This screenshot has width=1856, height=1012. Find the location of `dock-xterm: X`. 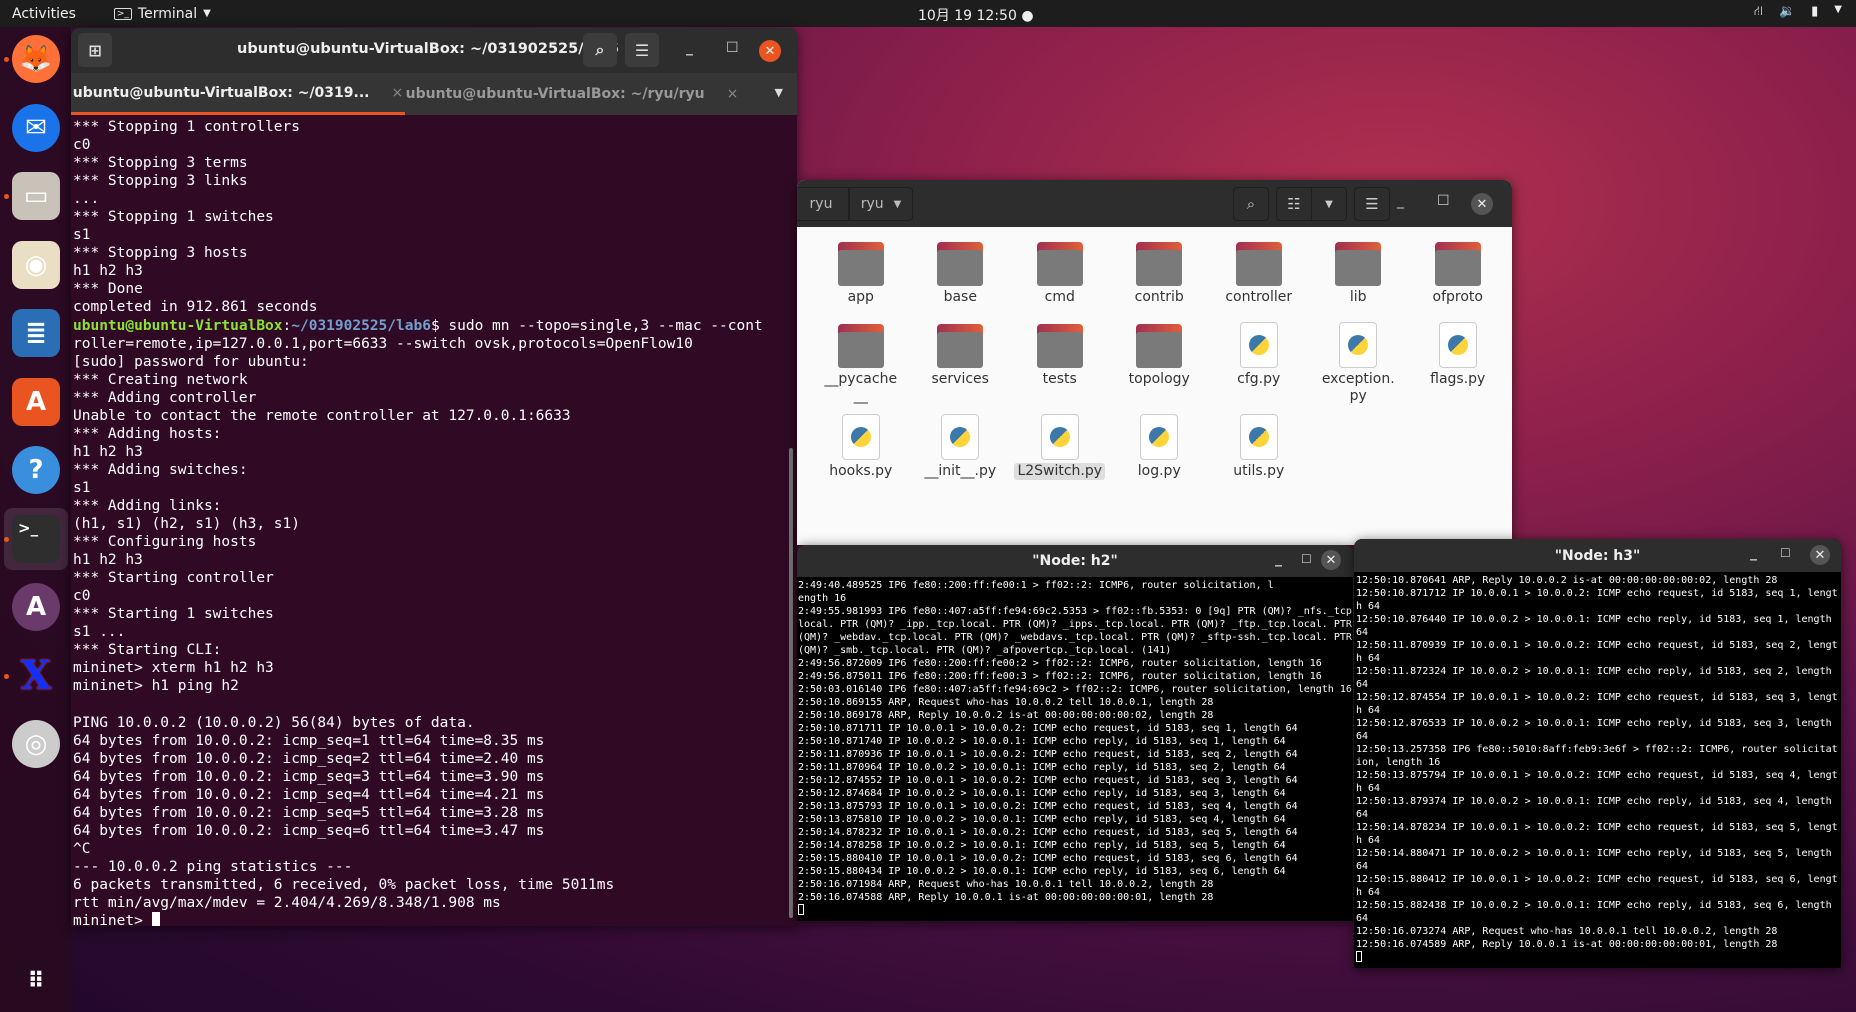

dock-xterm: X is located at coordinates (36, 676).